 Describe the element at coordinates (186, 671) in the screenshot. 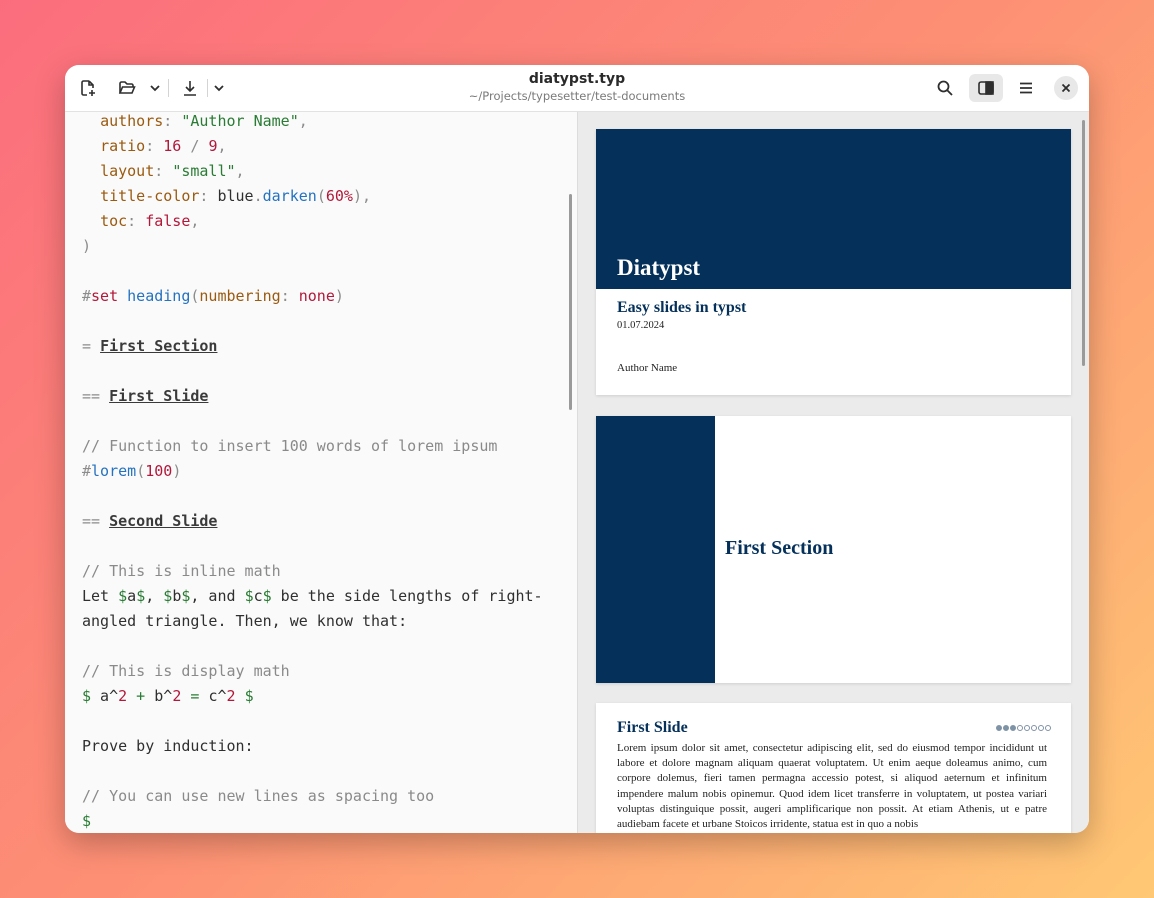

I see `code-token: // This is display math` at that location.